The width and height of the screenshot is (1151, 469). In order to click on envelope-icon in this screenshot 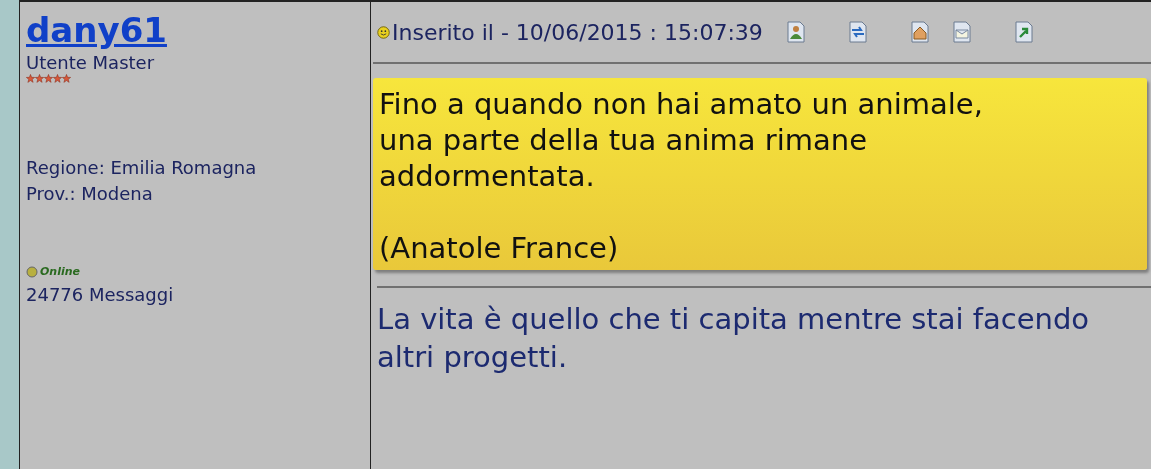, I will do `click(961, 32)`.